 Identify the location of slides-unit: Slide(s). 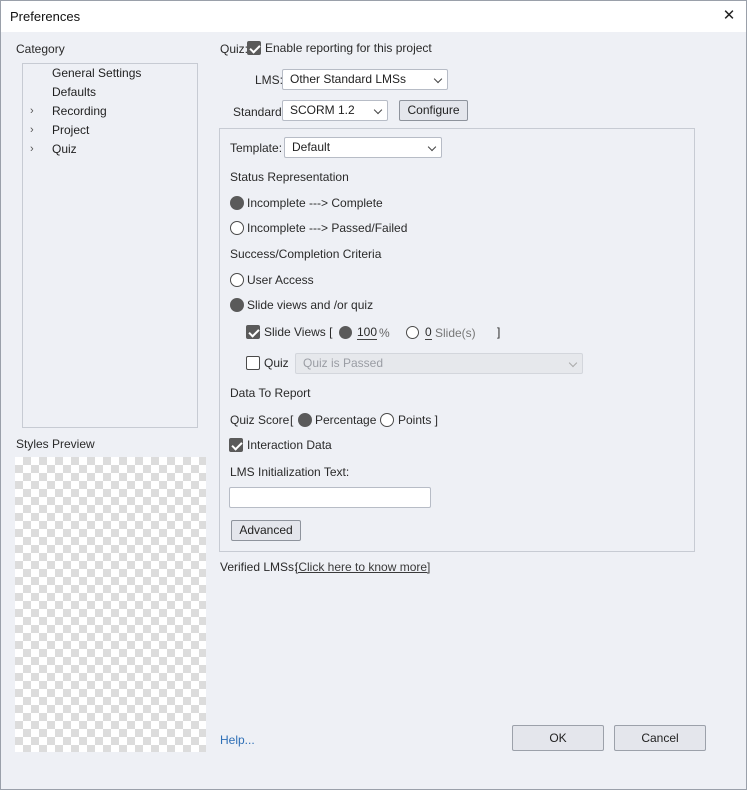
(455, 333).